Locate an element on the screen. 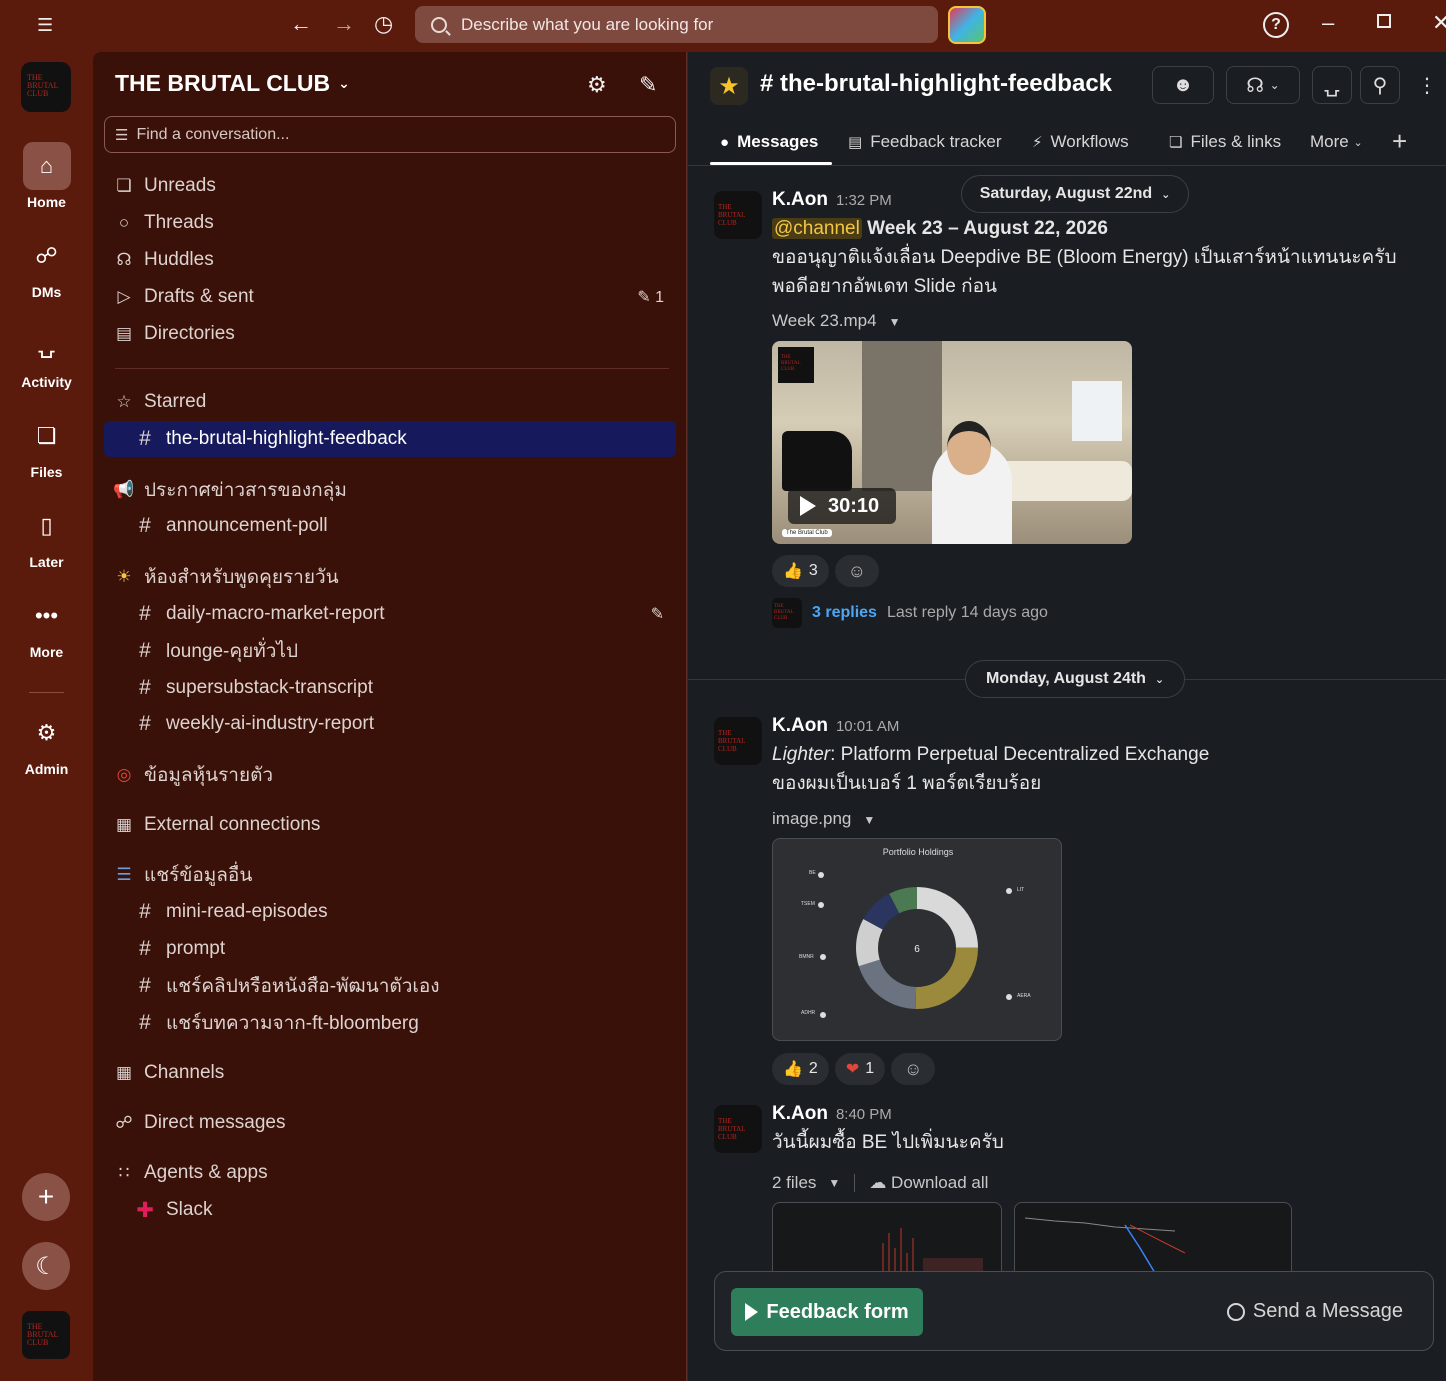 The height and width of the screenshot is (1381, 1446). workspace-logo: THE BRUTAL CLUB is located at coordinates (46, 87).